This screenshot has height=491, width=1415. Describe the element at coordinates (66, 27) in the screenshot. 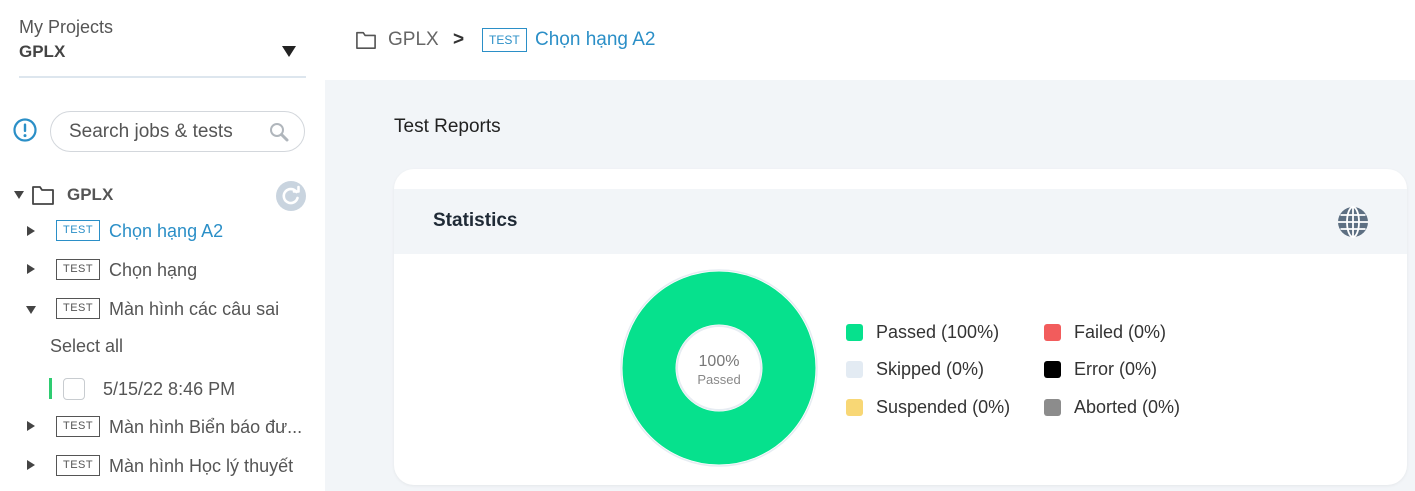

I see `project-selector-label: My Projects` at that location.